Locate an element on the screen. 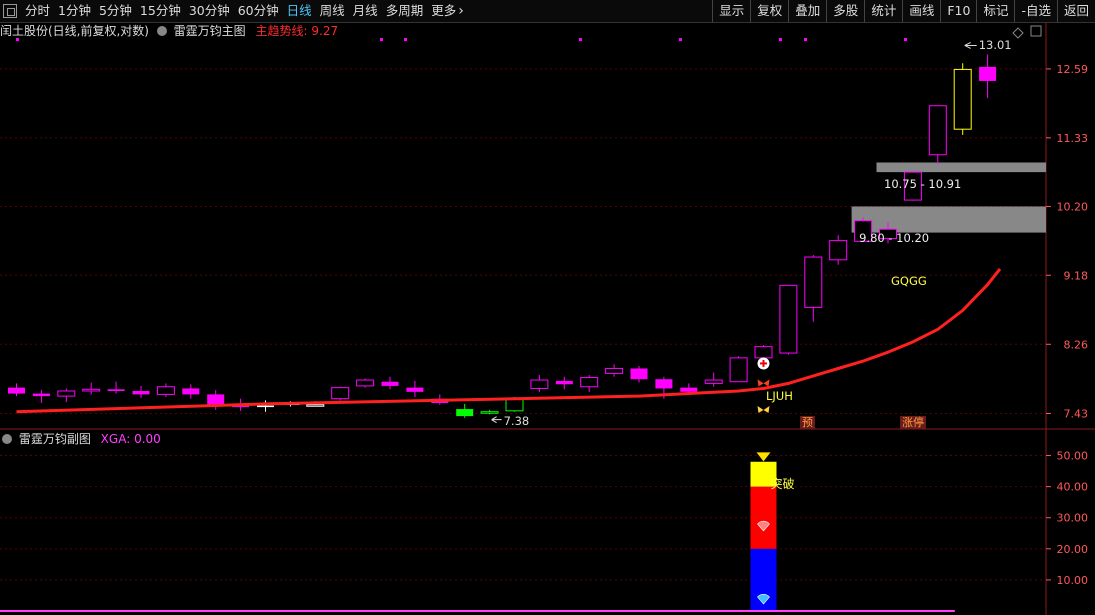 The image size is (1095, 615). low-pointer-arrow is located at coordinates (496, 420).